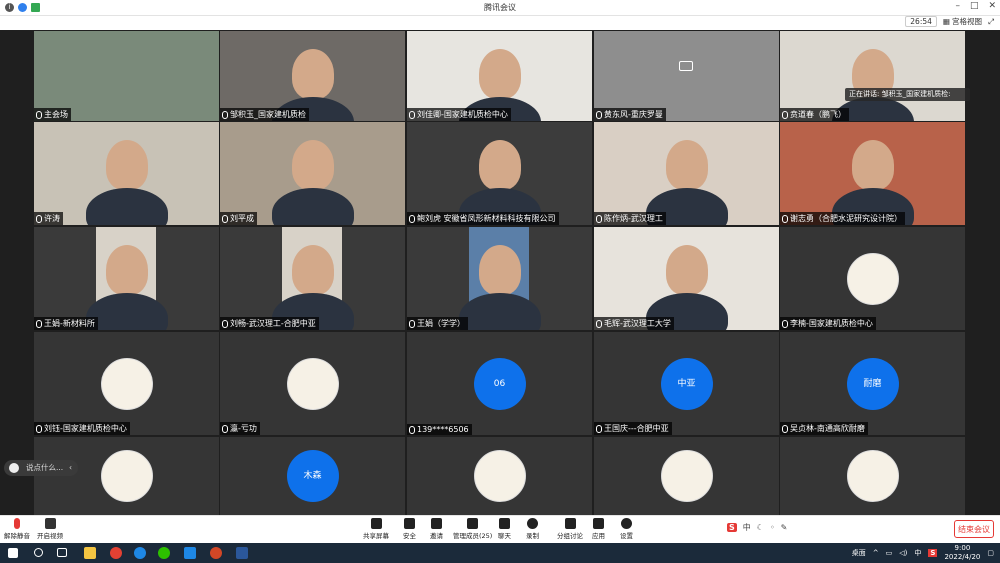 This screenshot has width=1000, height=563. What do you see at coordinates (570, 529) in the screenshot?
I see `breakout-button: 分组讨论` at bounding box center [570, 529].